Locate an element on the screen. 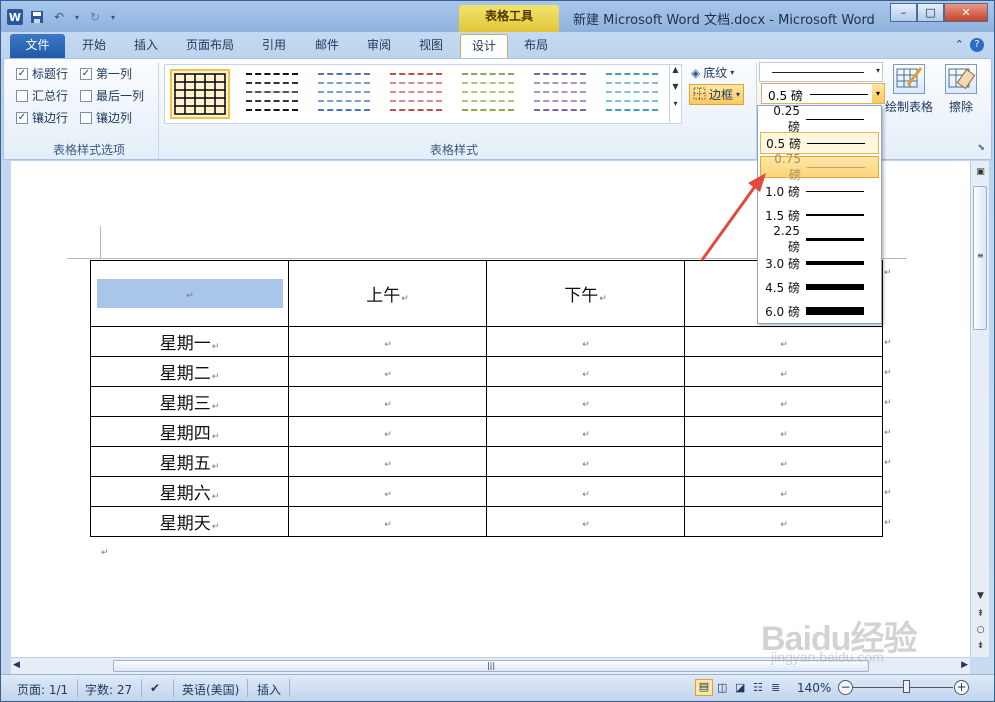 This screenshot has height=702, width=995. chevron-down-icon: ▾ is located at coordinates (878, 93).